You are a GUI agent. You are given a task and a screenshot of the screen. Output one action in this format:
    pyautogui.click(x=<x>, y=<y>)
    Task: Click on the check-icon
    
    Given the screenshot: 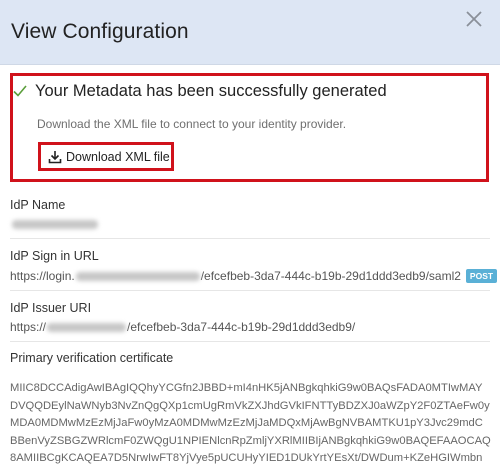 What is the action you would take?
    pyautogui.click(x=20, y=91)
    